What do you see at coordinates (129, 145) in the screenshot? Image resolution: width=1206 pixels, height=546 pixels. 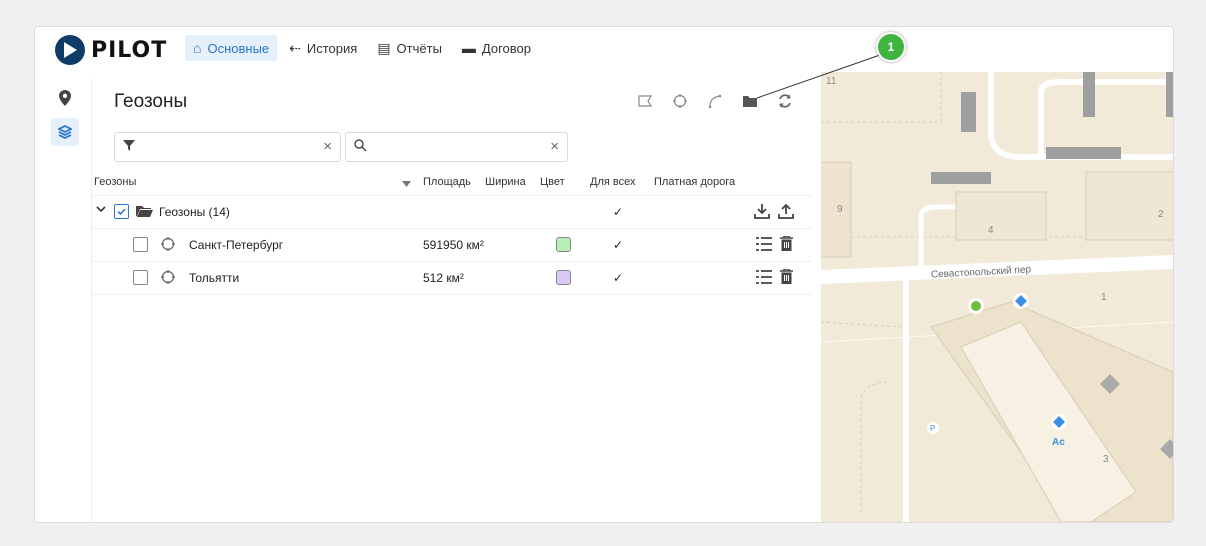 I see `filter-icon` at bounding box center [129, 145].